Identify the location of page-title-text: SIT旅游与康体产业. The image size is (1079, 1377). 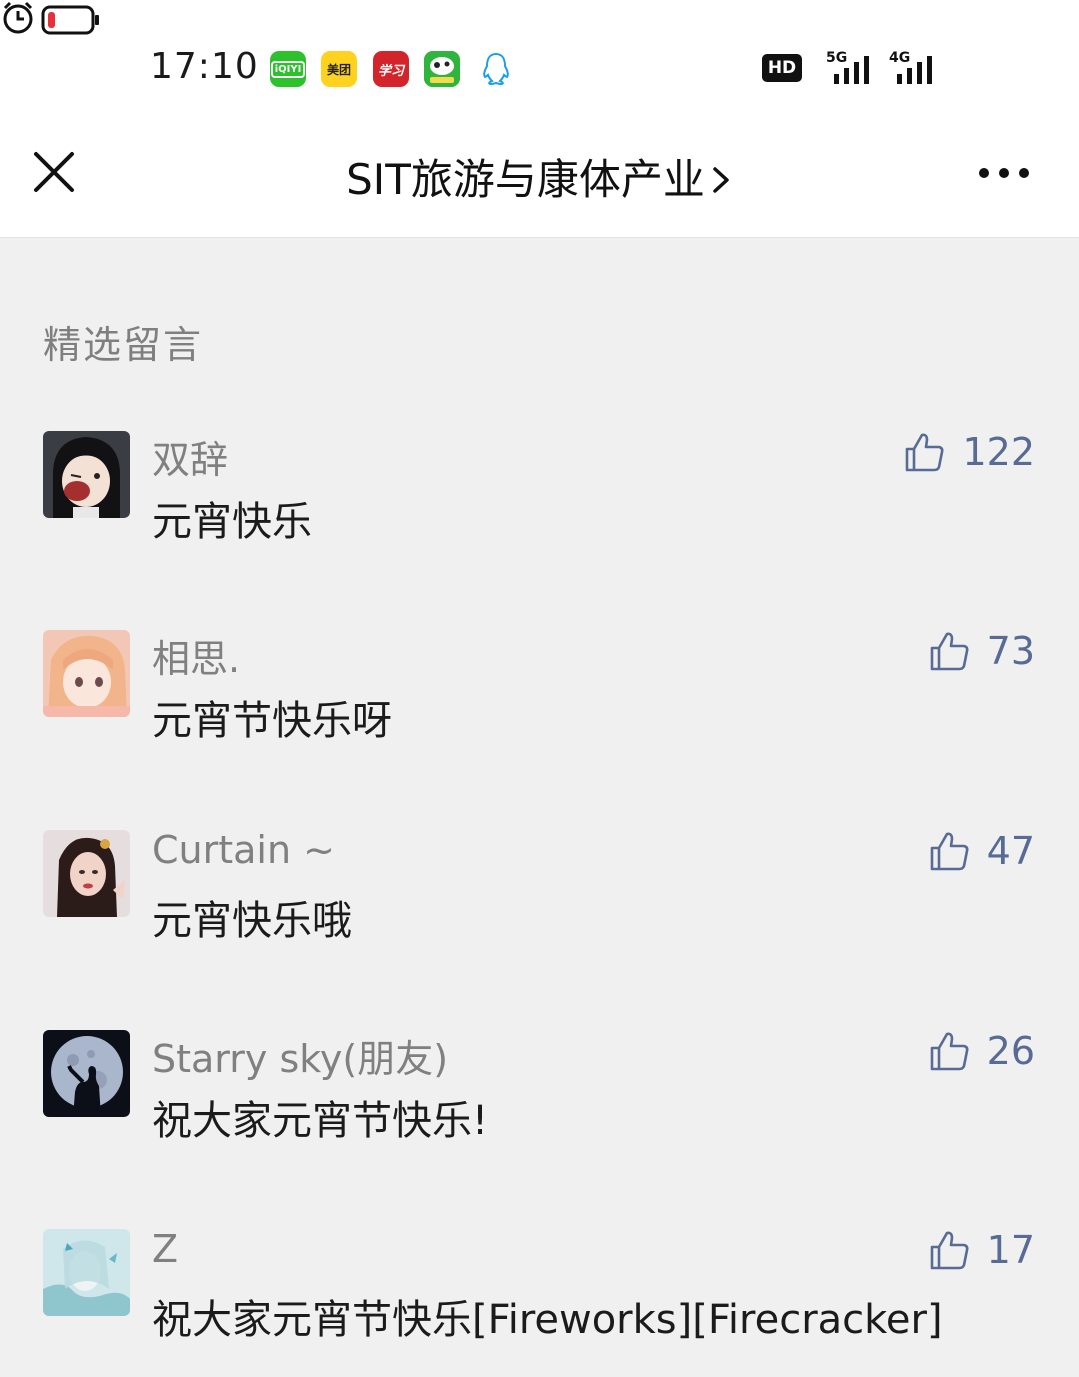
(525, 179).